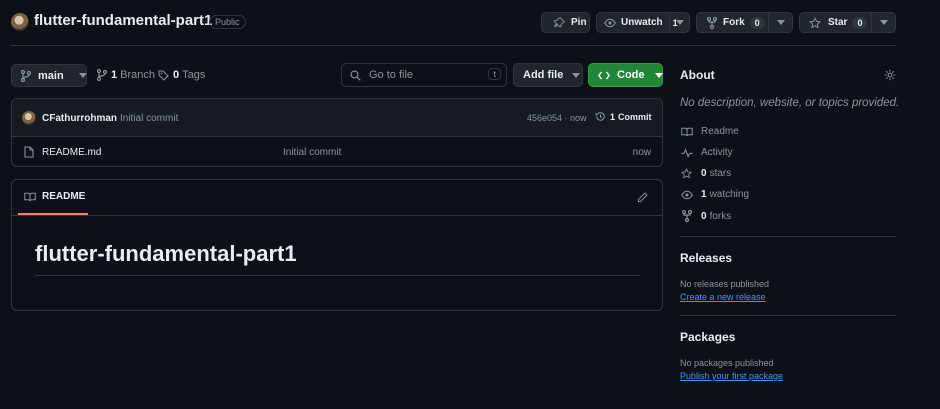  What do you see at coordinates (635, 116) in the screenshot?
I see `commits-label: Commit` at bounding box center [635, 116].